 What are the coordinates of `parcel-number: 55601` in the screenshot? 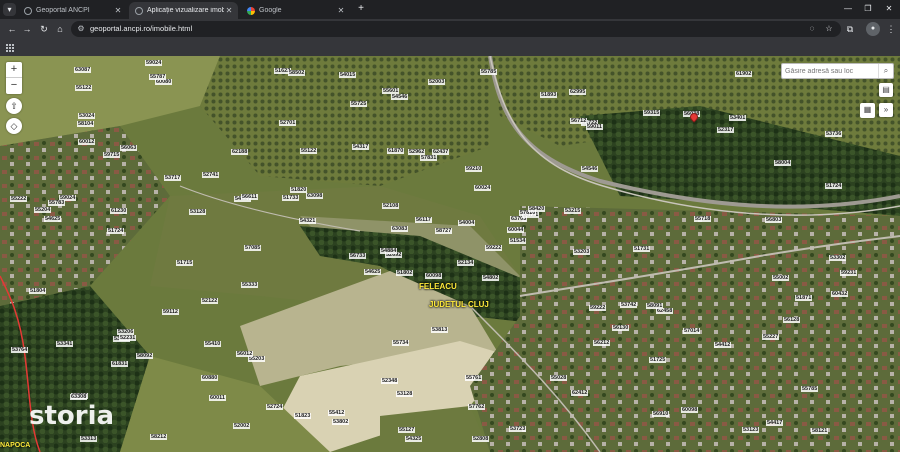 It's located at (391, 91).